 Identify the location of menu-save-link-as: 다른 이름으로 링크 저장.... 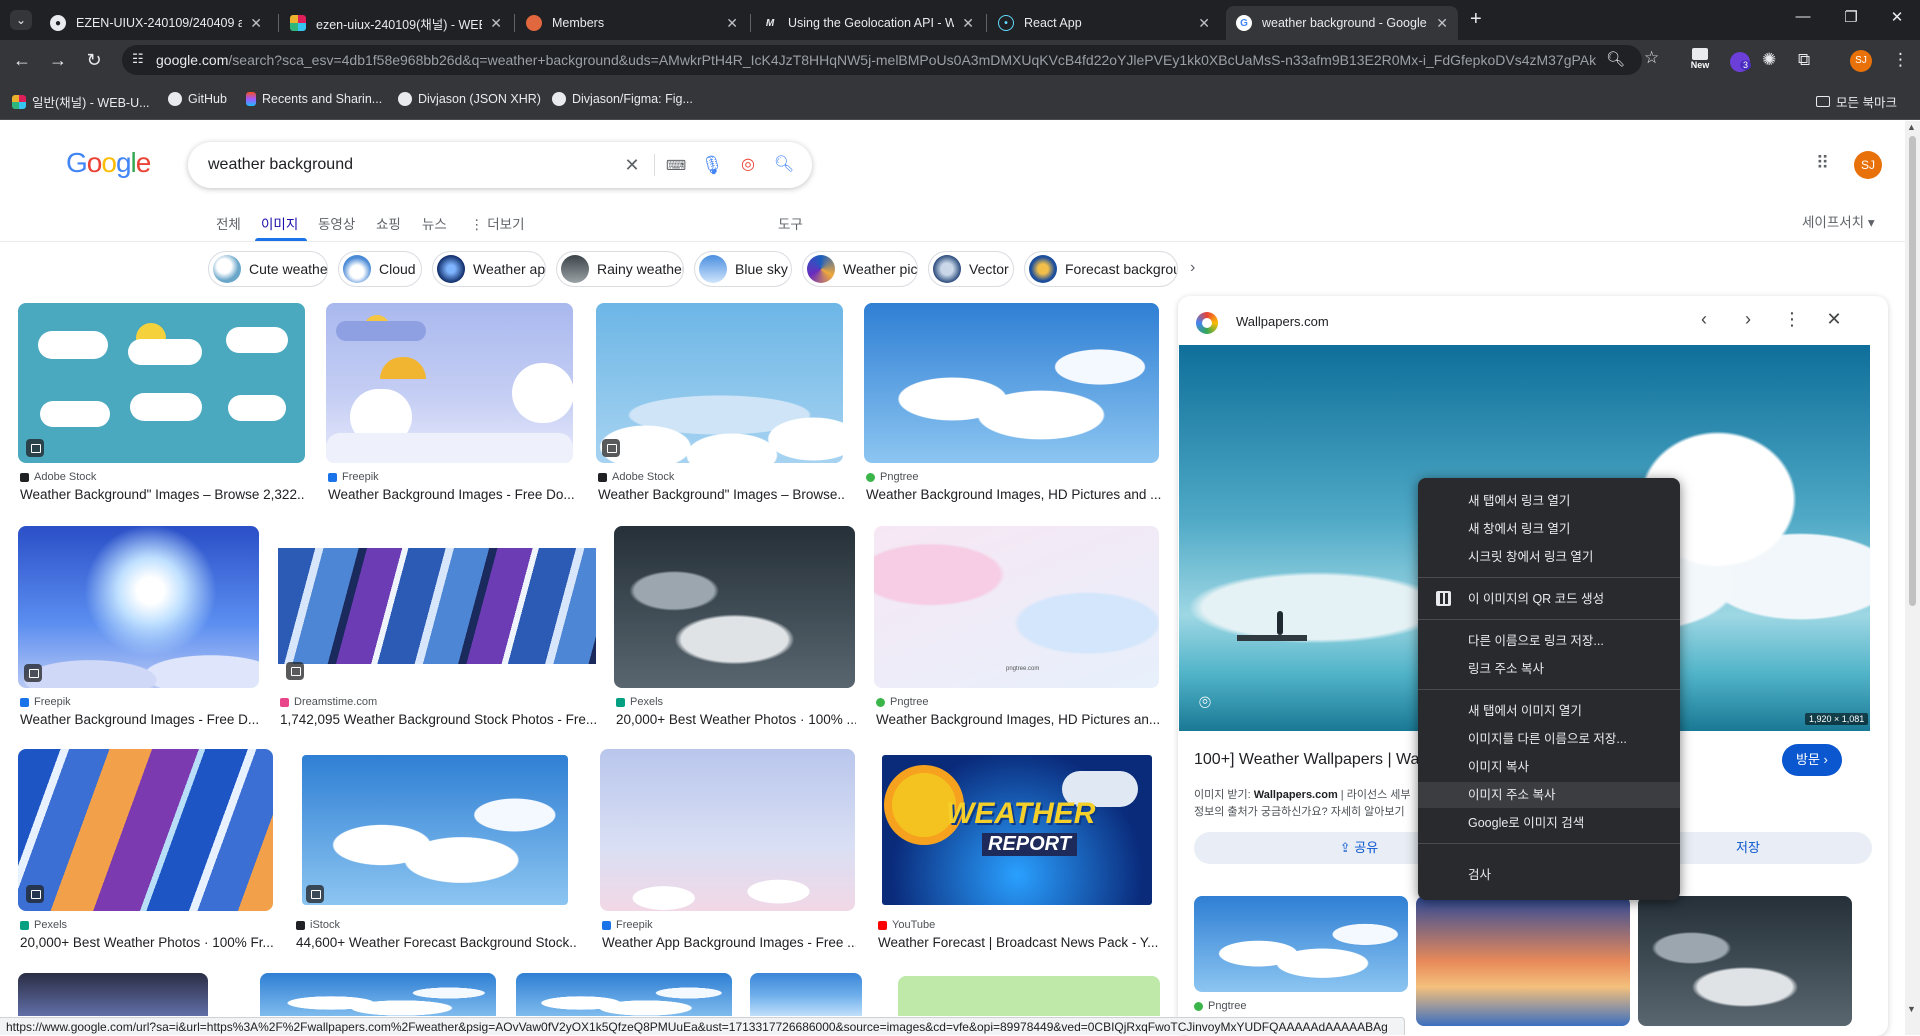
(1549, 641).